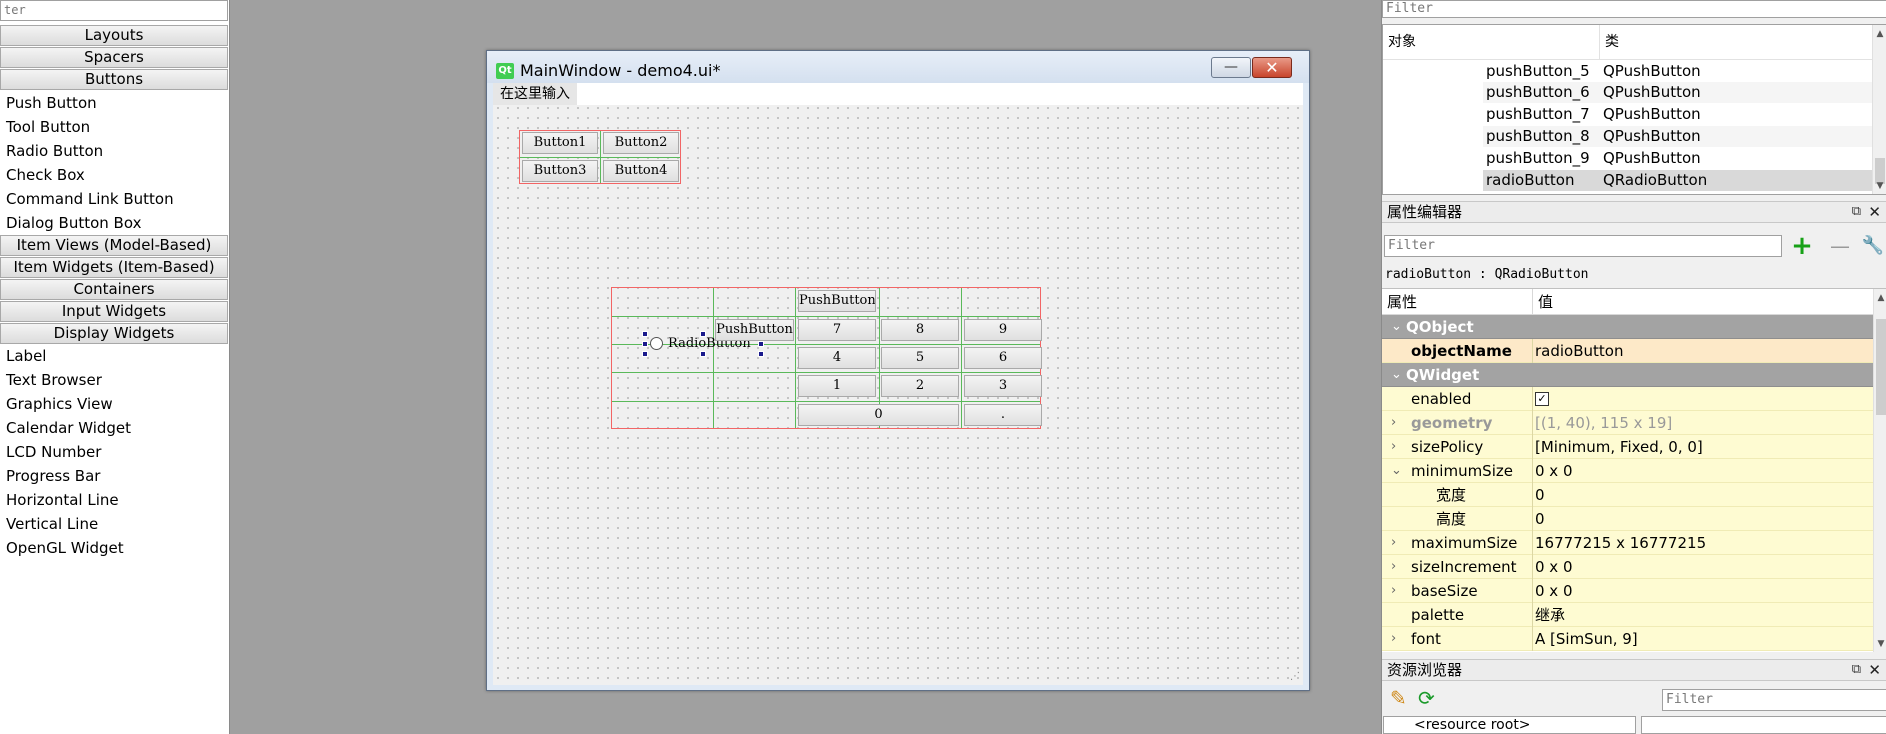 This screenshot has height=734, width=1886. I want to click on form-menubar: 在这里输入, so click(898, 94).